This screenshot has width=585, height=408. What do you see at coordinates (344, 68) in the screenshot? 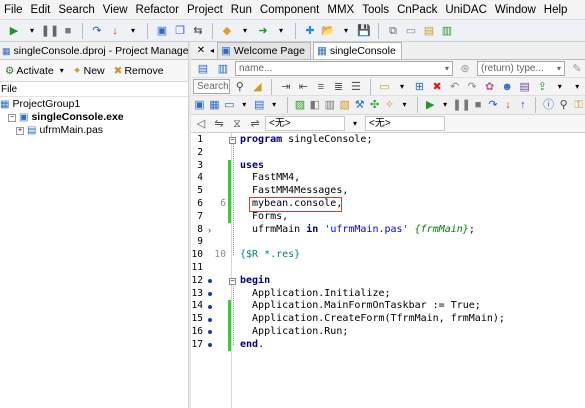
I see `name-combo: name... ▾` at bounding box center [344, 68].